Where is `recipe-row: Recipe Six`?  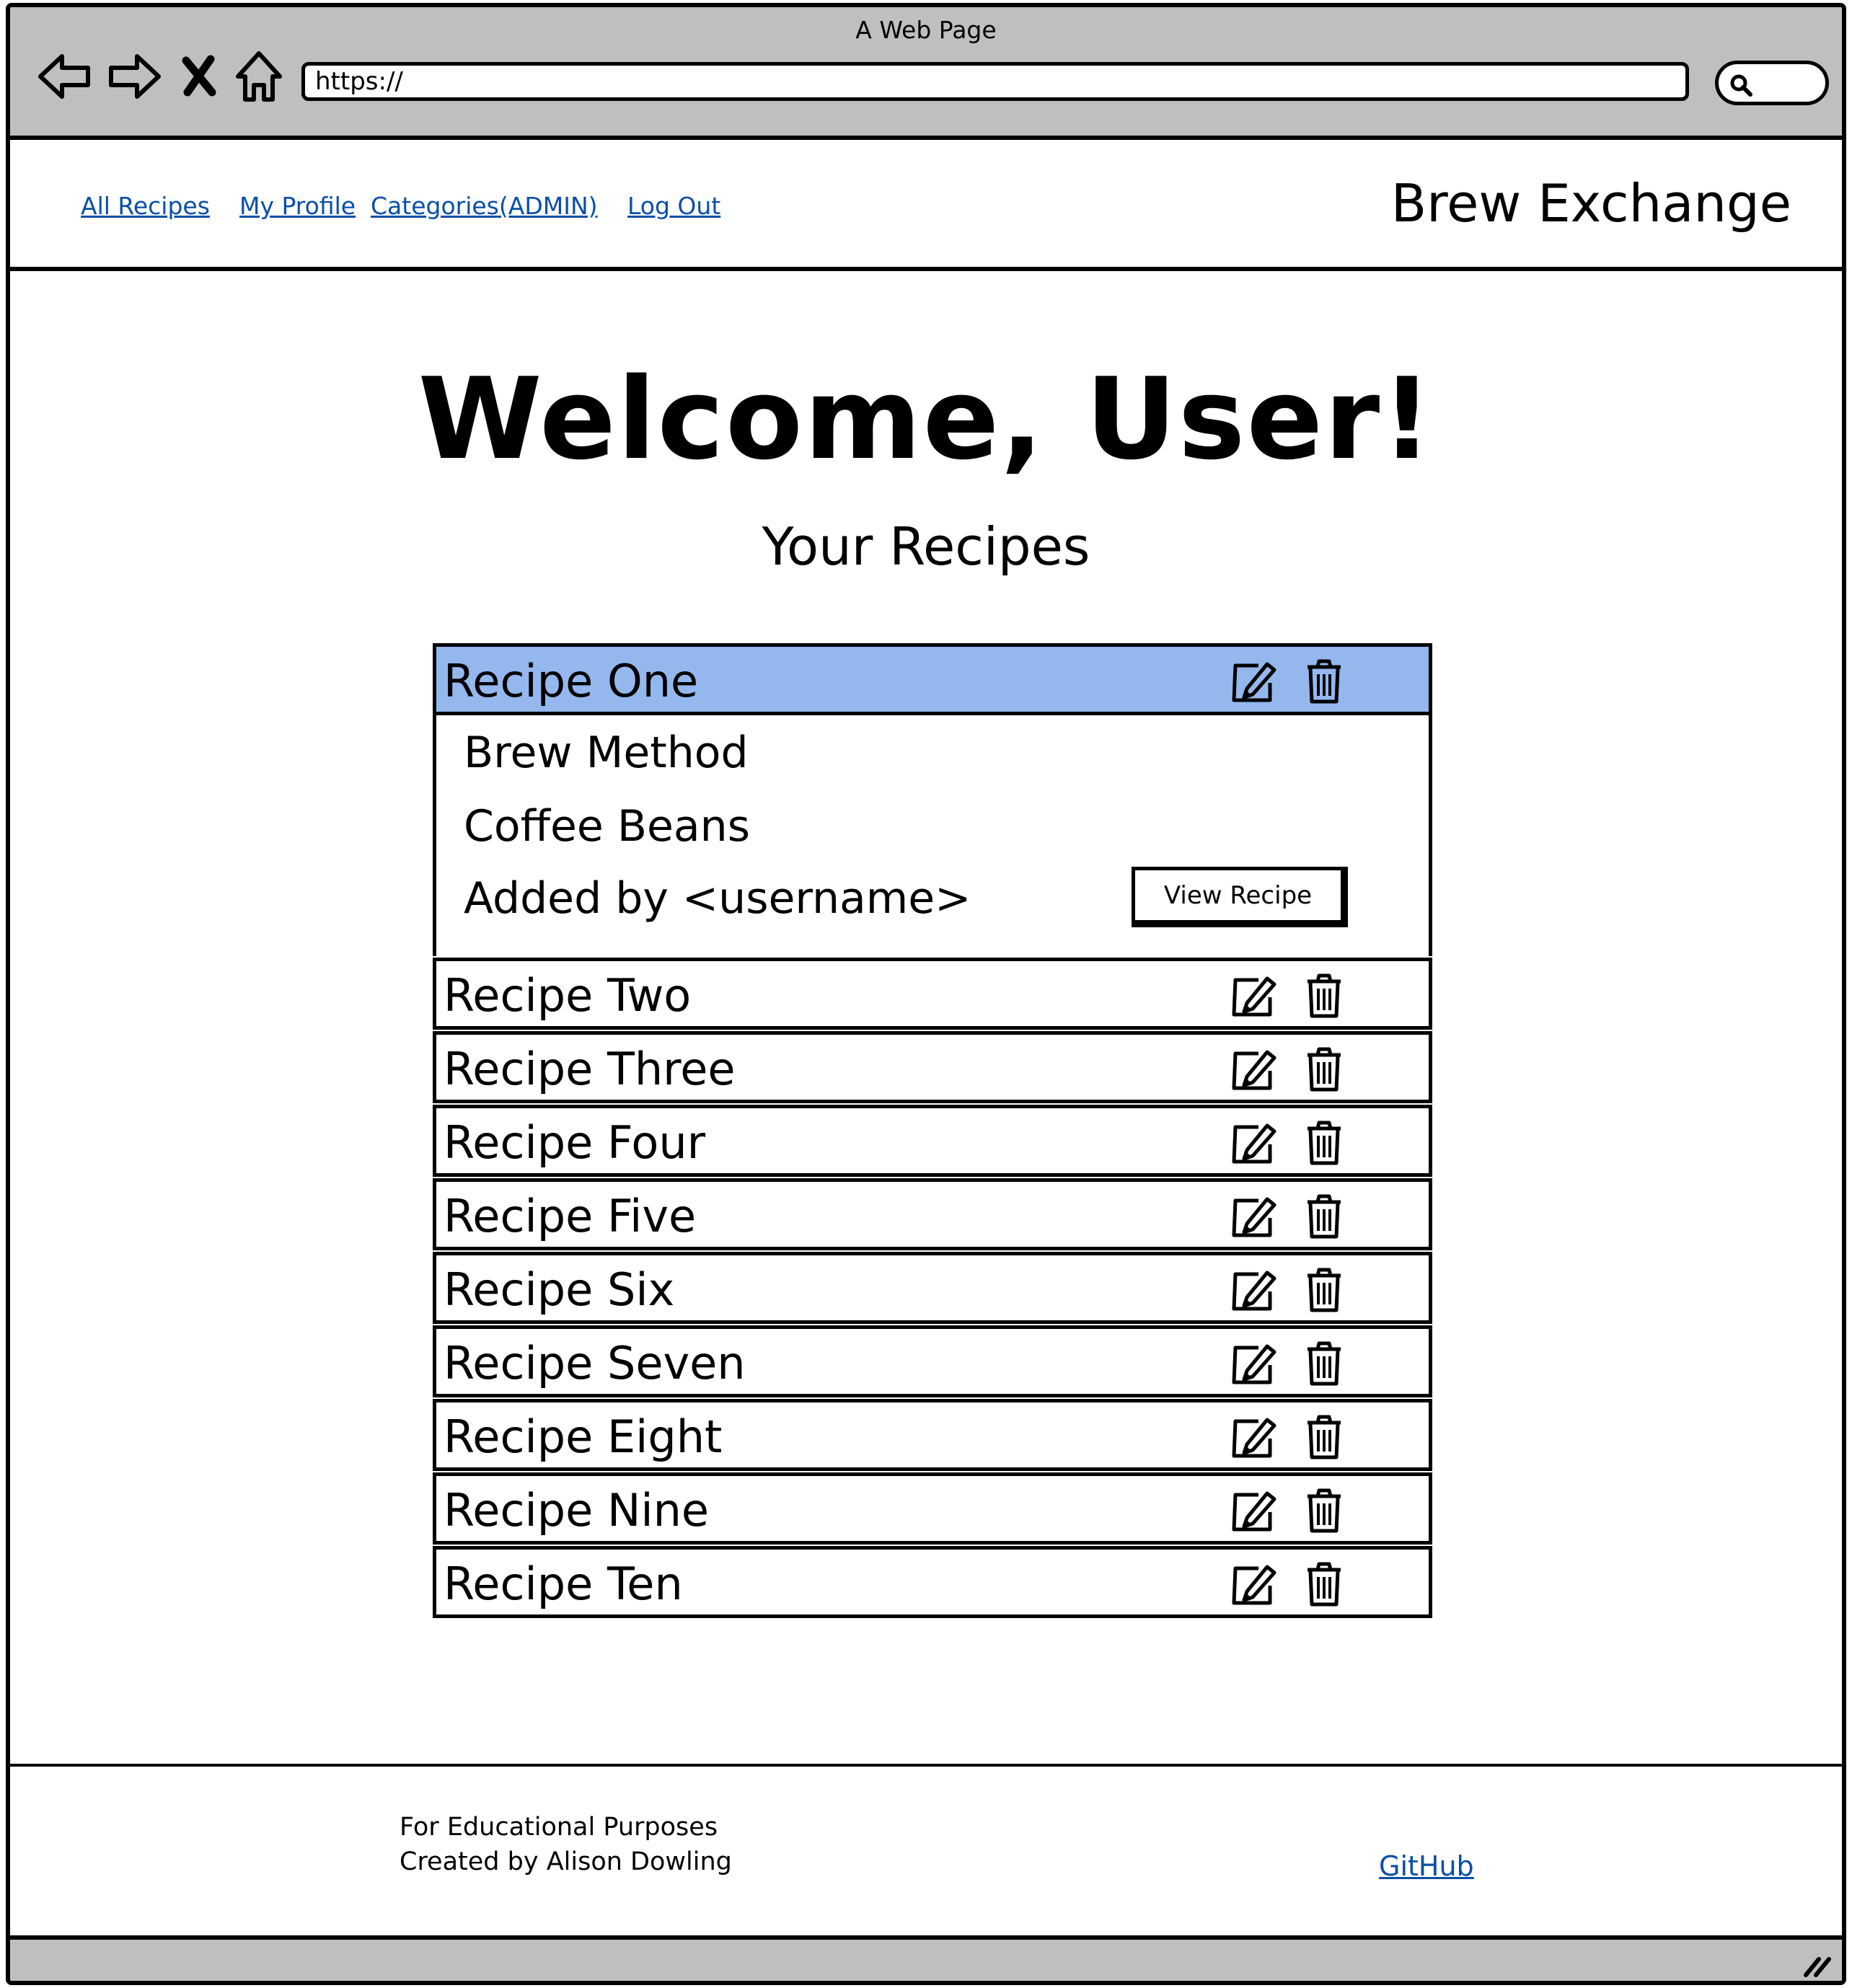 recipe-row: Recipe Six is located at coordinates (932, 1288).